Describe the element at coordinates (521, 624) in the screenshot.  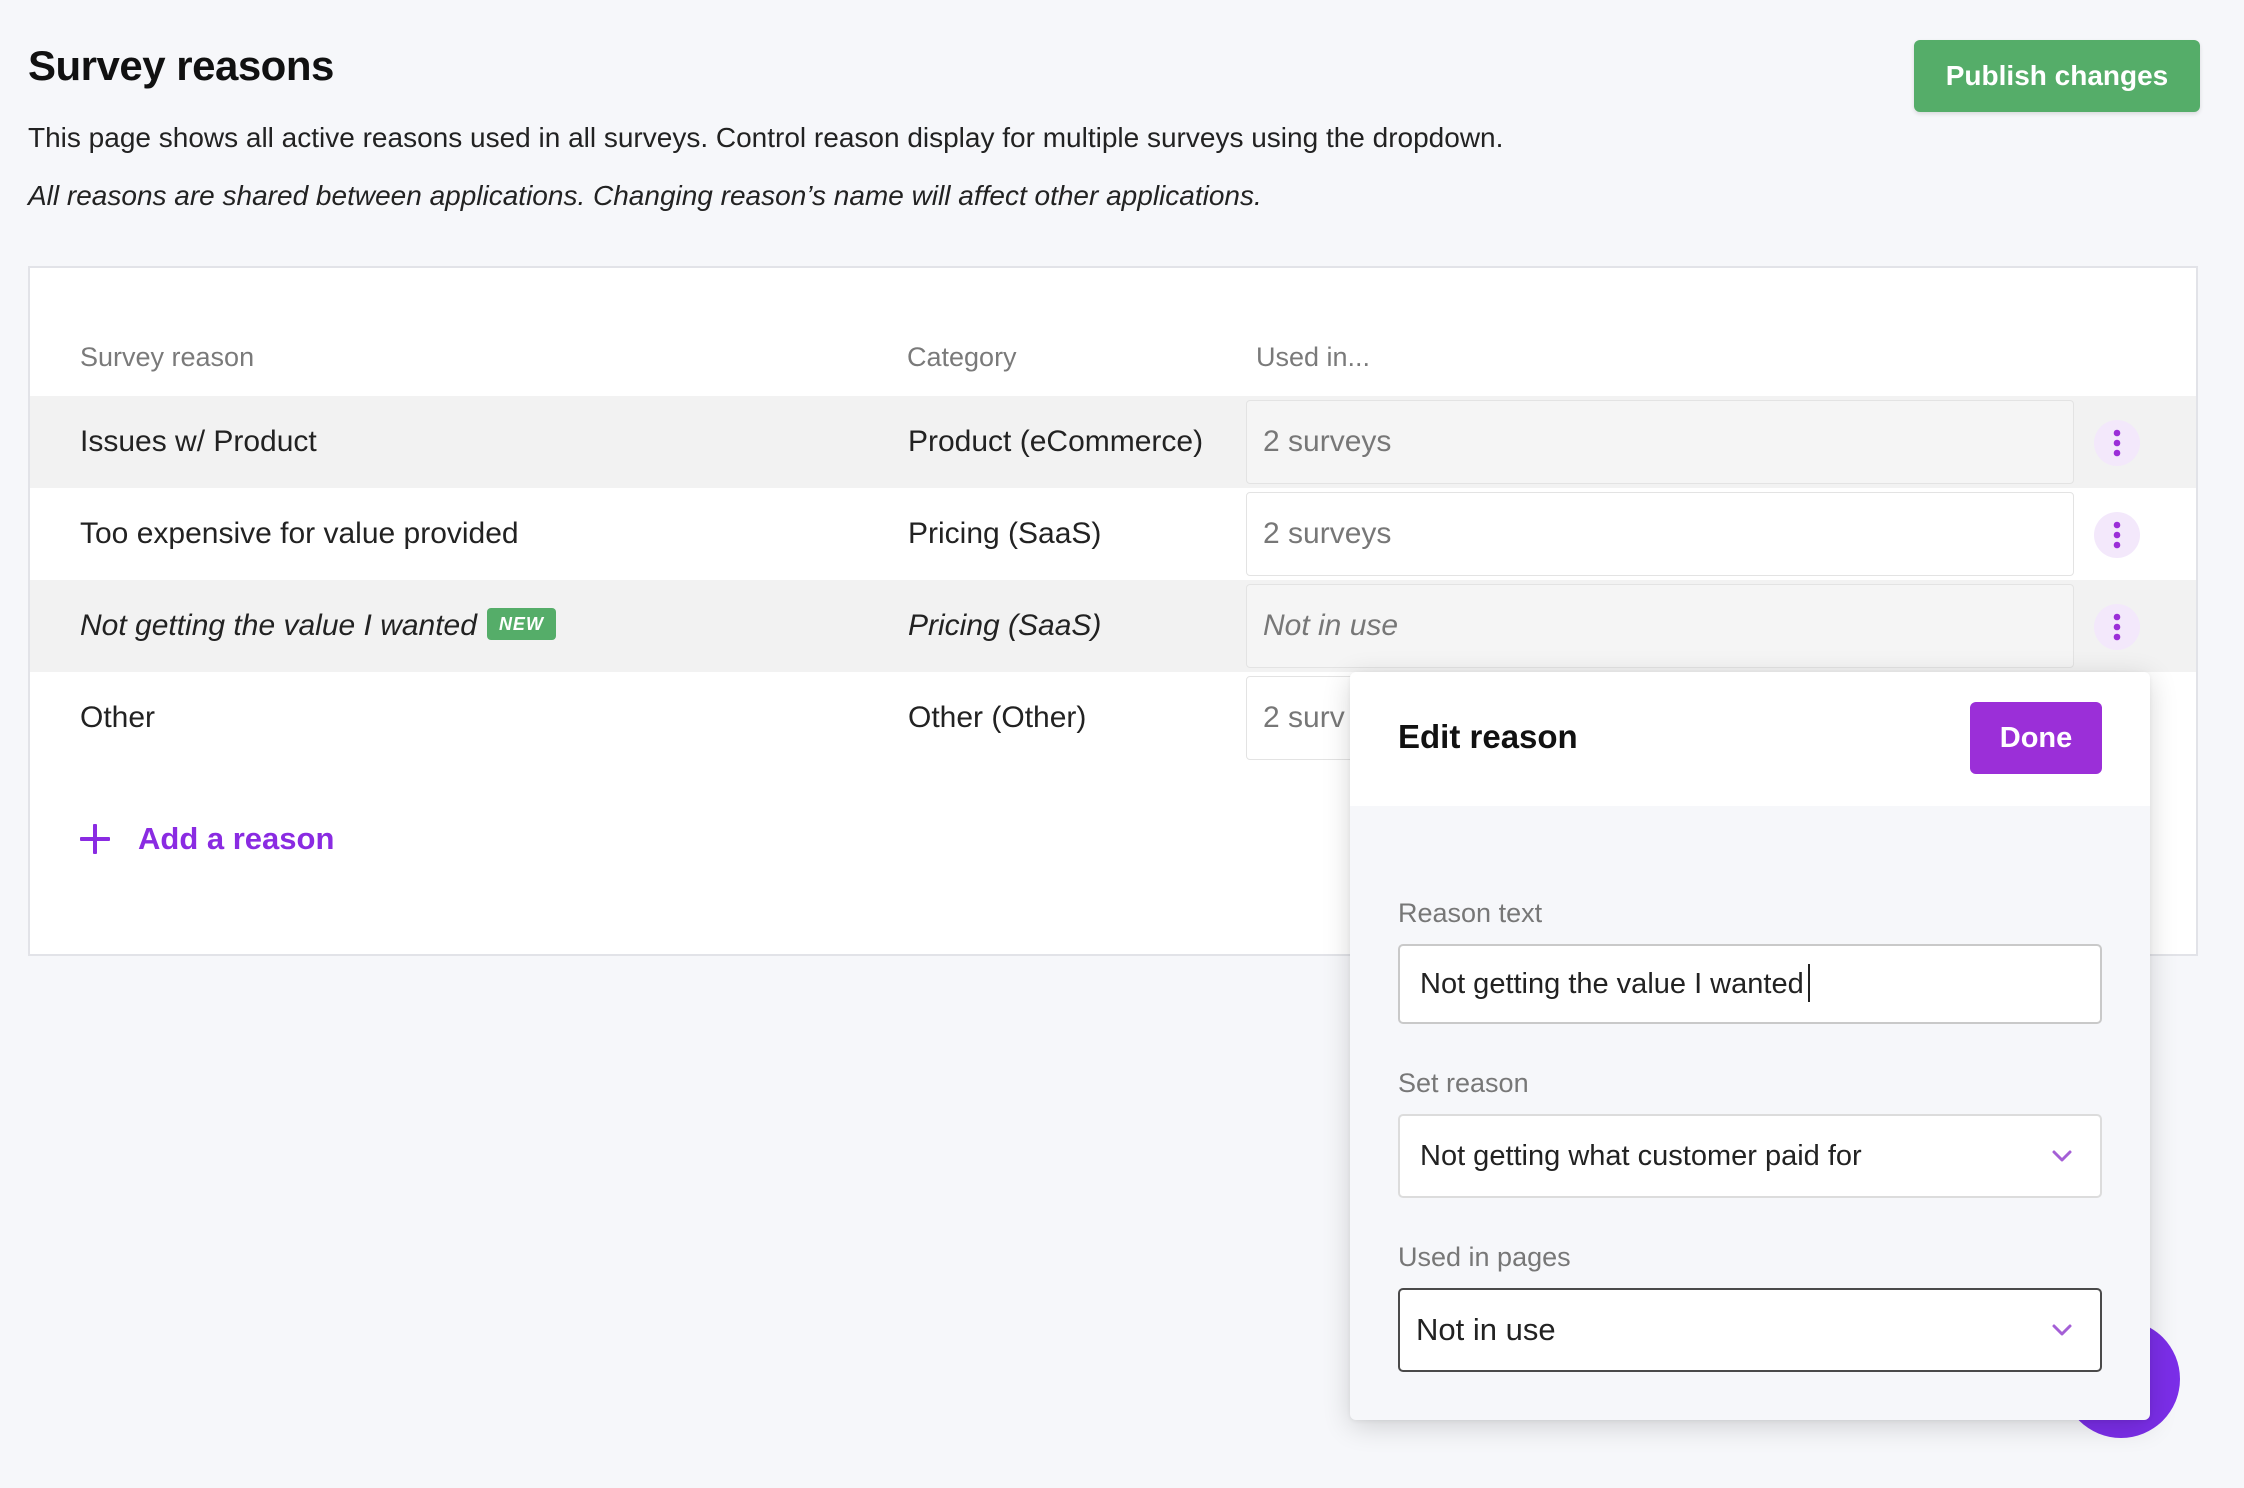
I see `new-badge: NEW` at that location.